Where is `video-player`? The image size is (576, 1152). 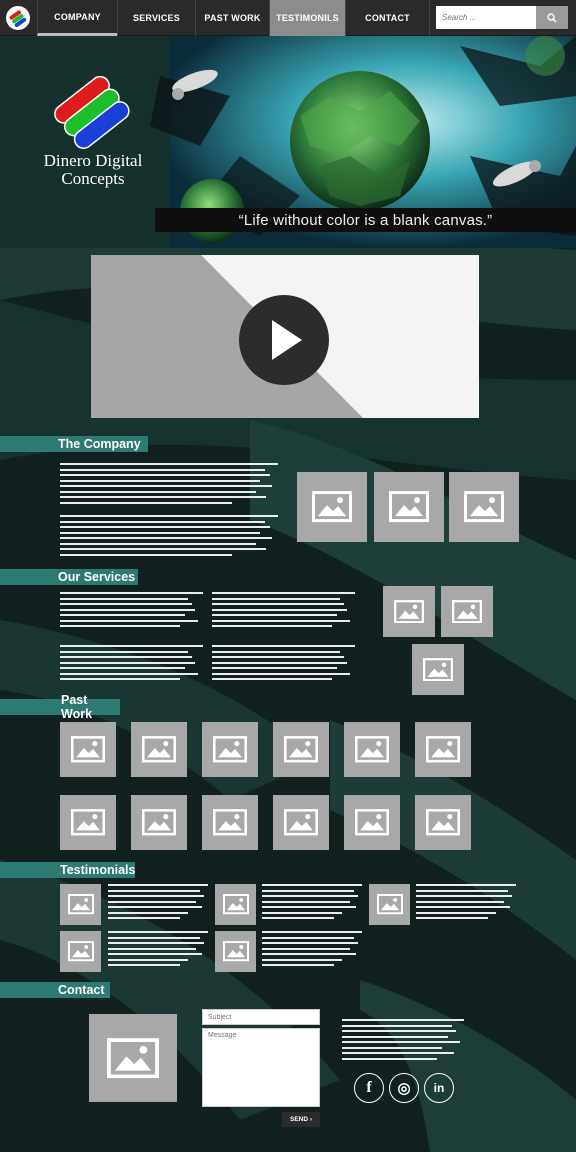 video-player is located at coordinates (285, 336).